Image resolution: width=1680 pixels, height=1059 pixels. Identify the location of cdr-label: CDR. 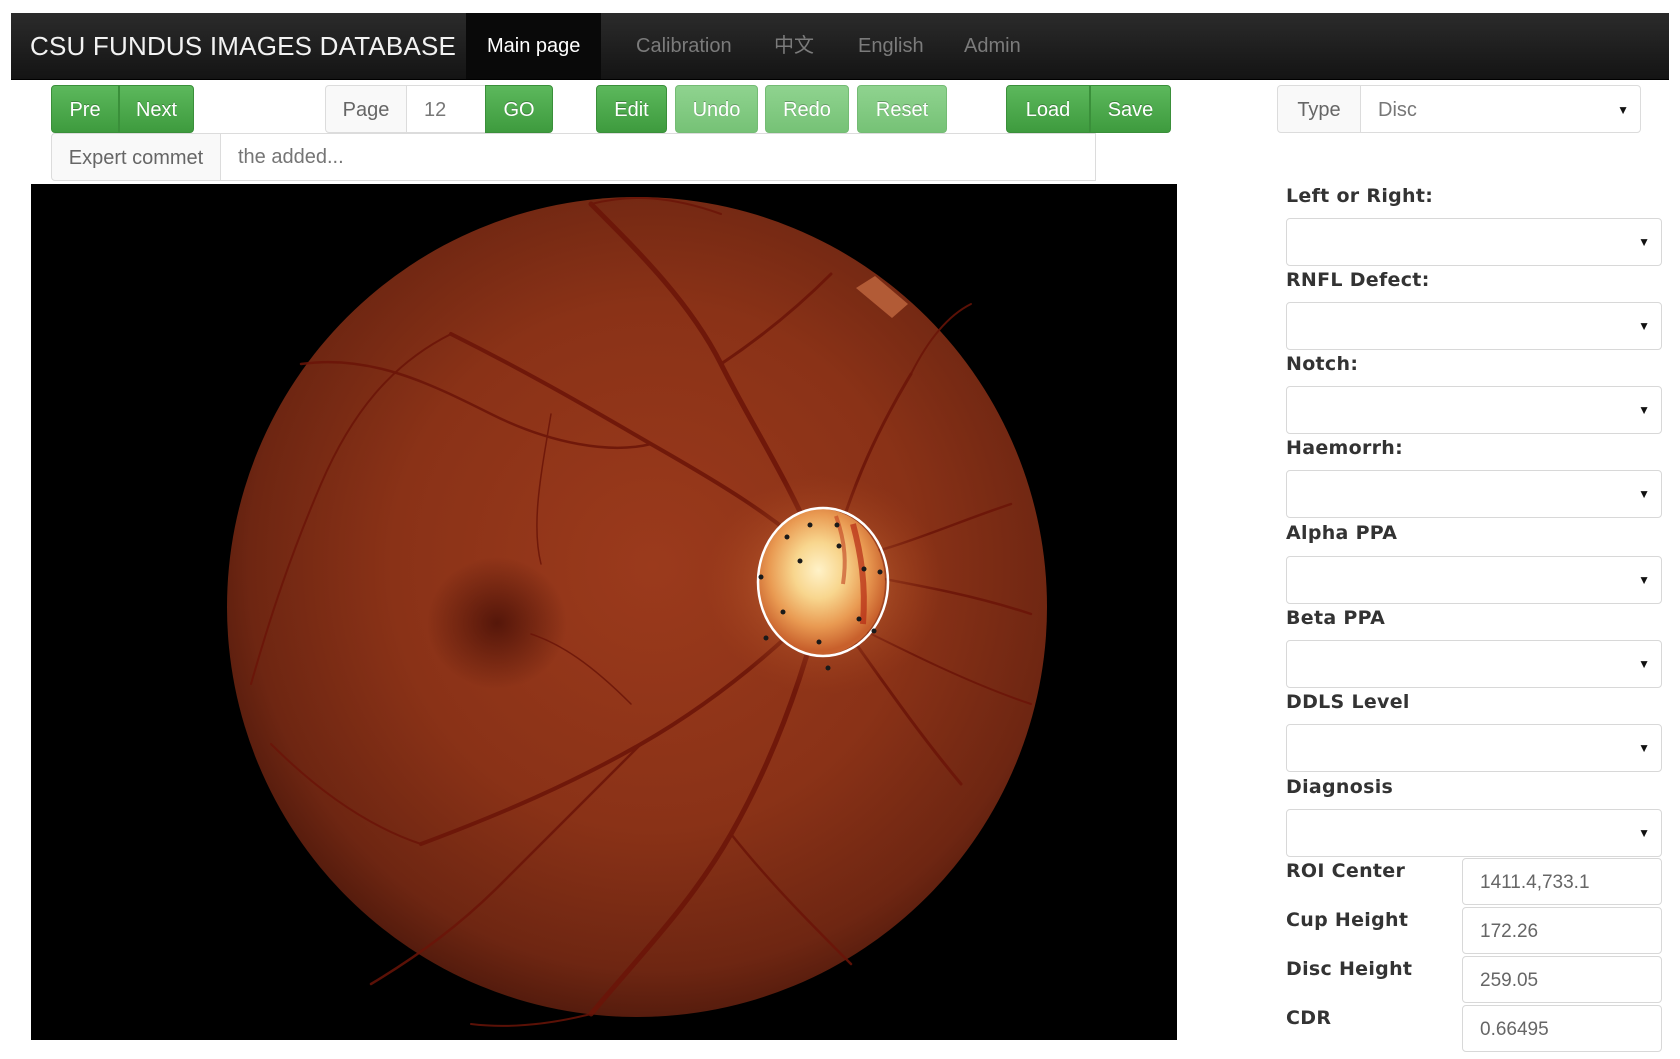
(1309, 1018).